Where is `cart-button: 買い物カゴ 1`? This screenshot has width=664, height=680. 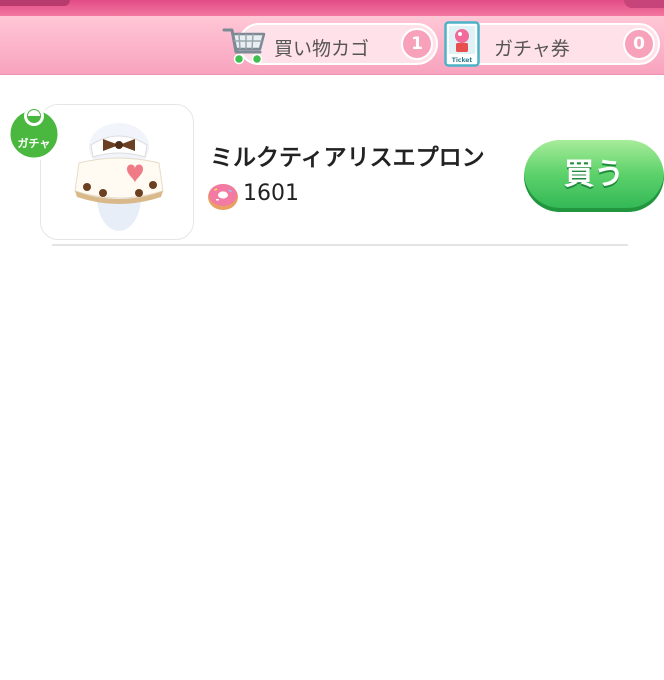
cart-button: 買い物カゴ 1 is located at coordinates (338, 44).